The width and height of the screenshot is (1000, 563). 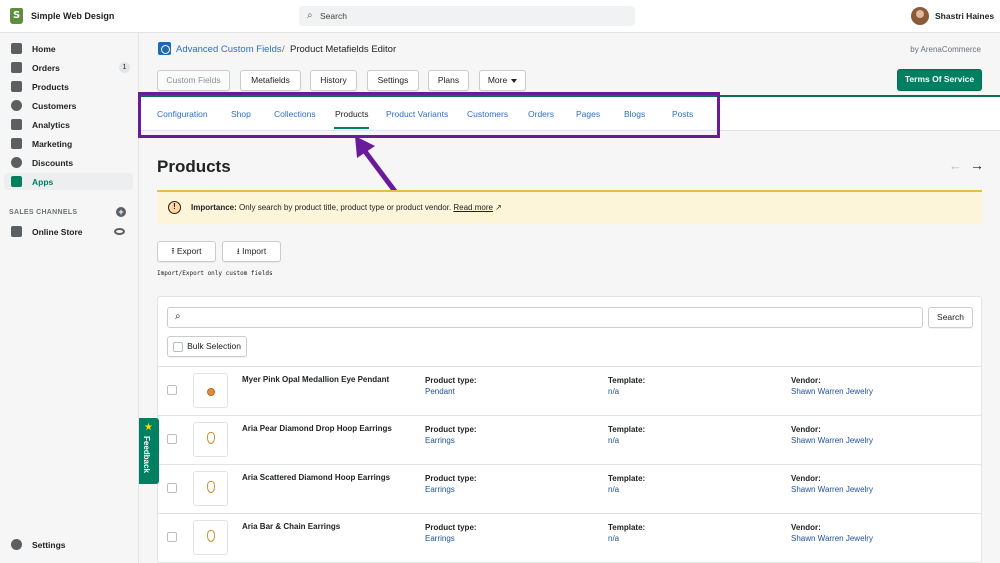 What do you see at coordinates (43, 212) in the screenshot?
I see `sales-channels-header: SALES CHANNELS` at bounding box center [43, 212].